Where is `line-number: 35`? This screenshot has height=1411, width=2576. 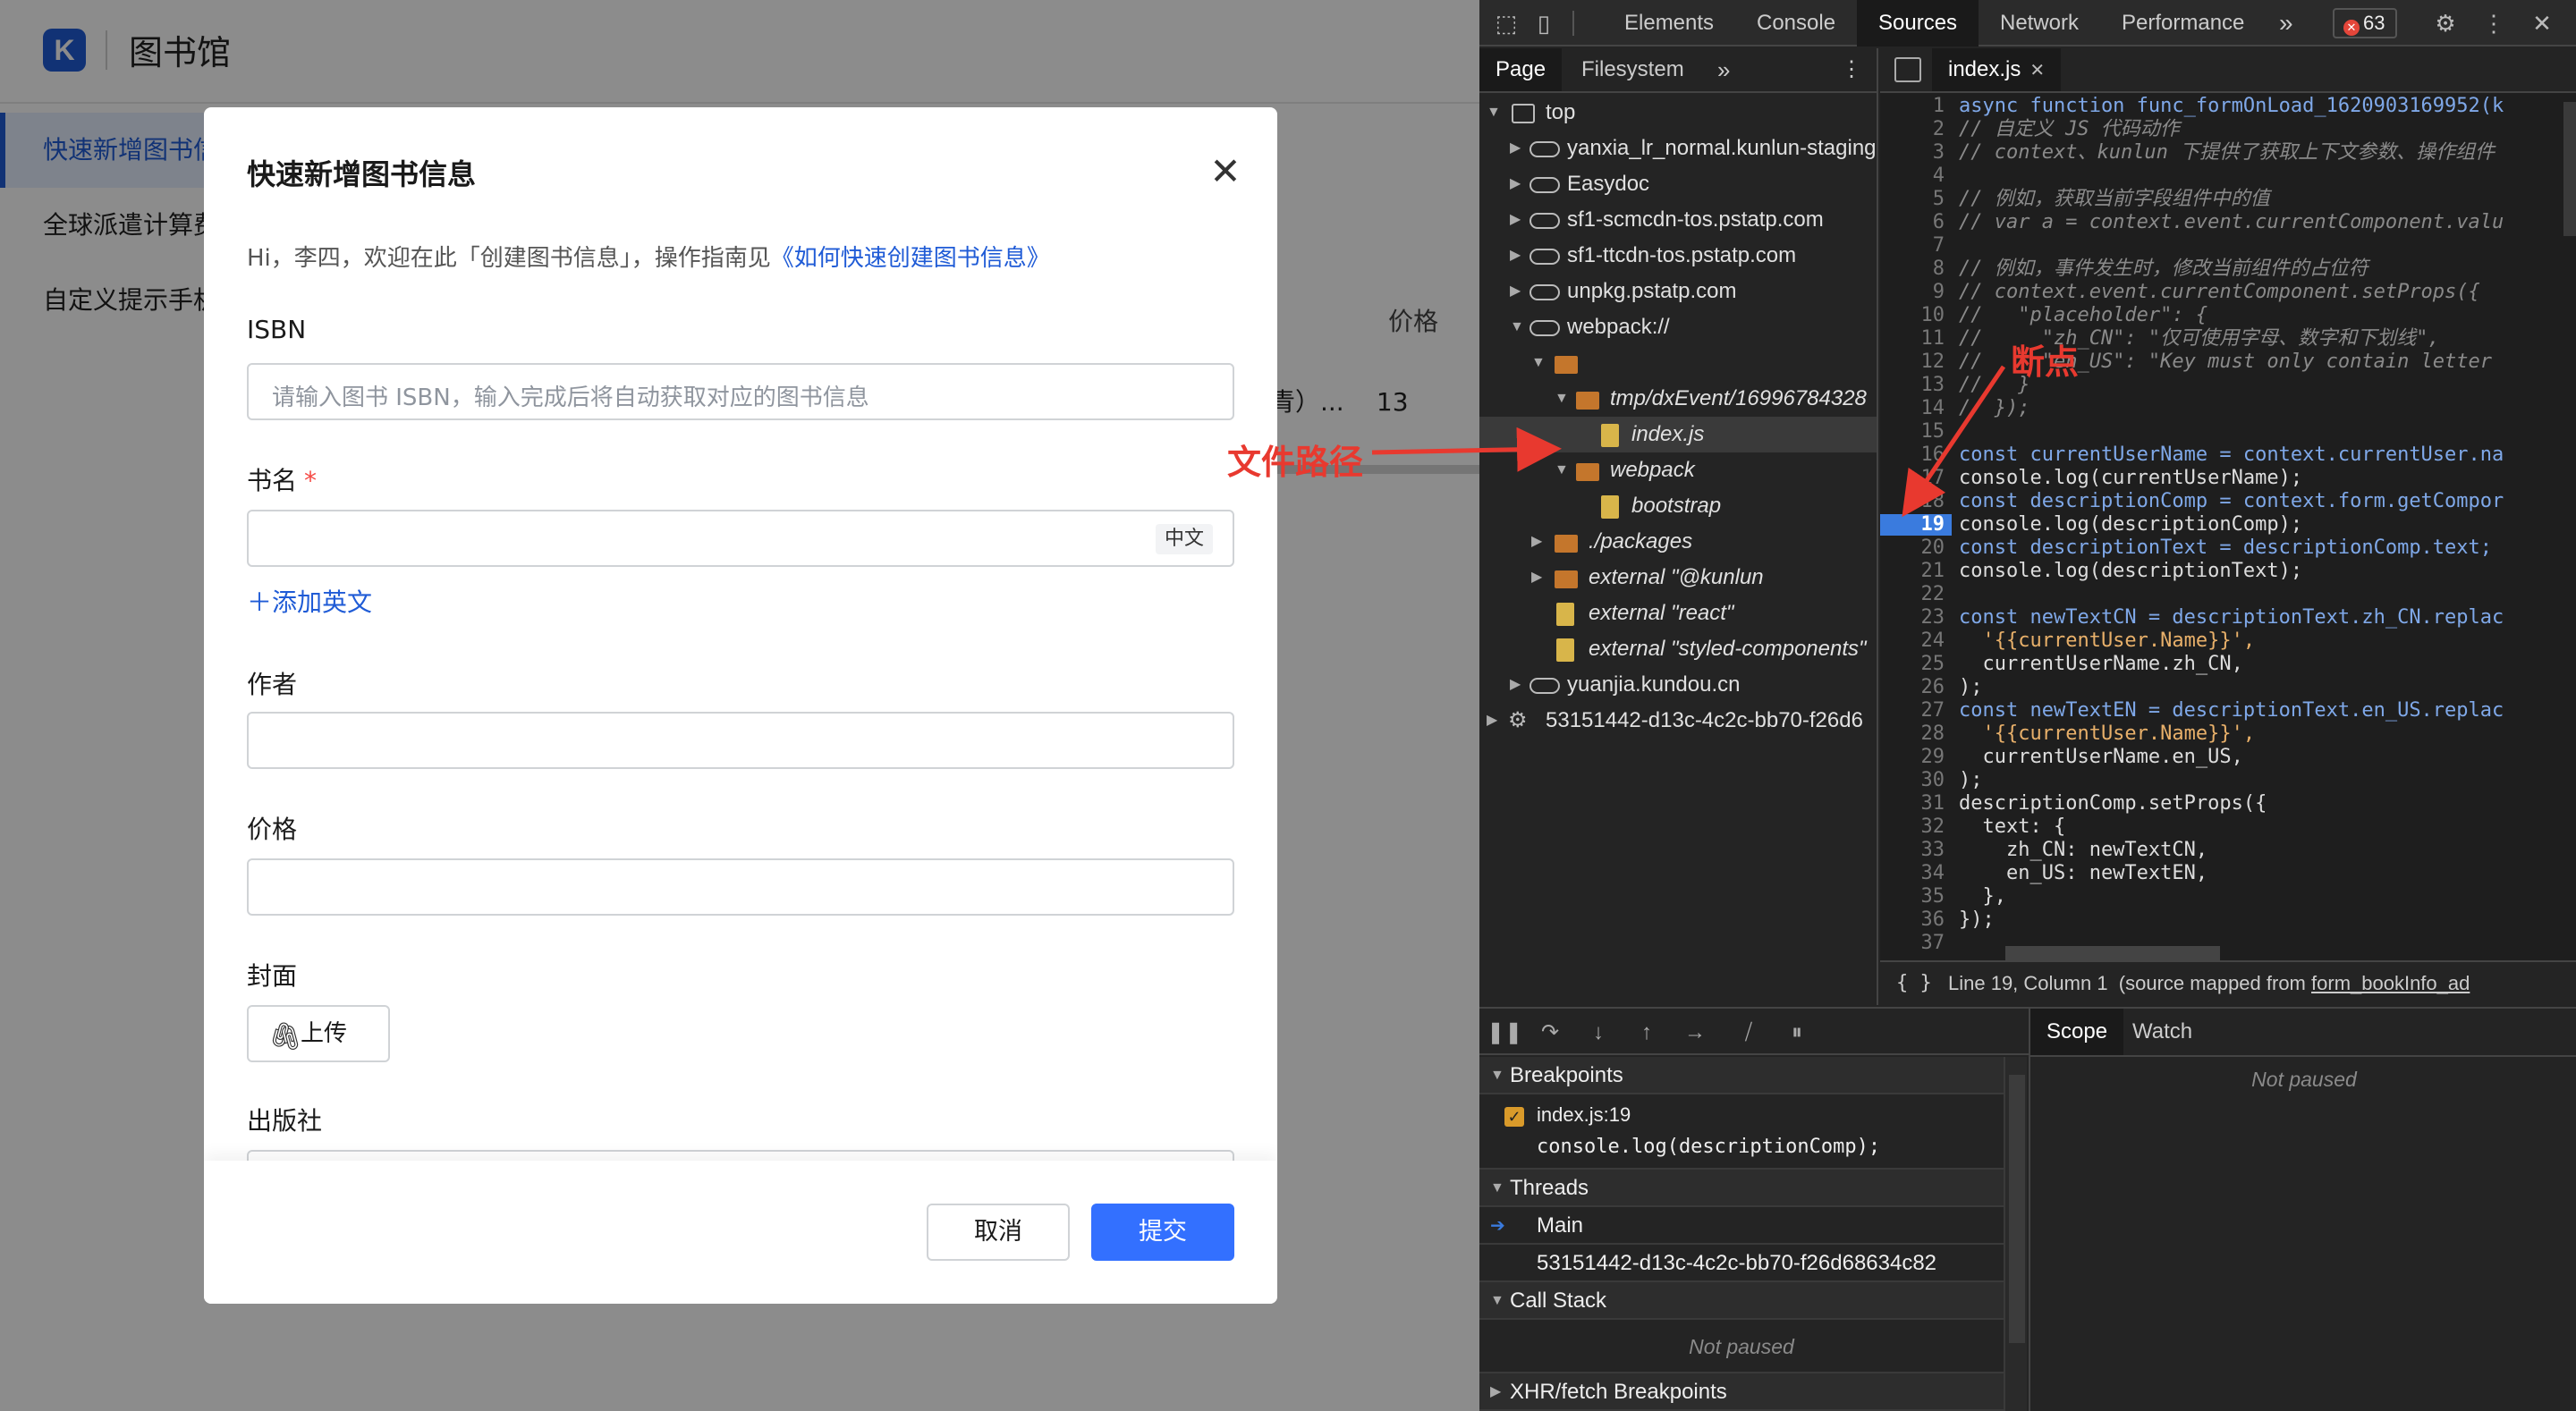
line-number: 35 is located at coordinates (1912, 896).